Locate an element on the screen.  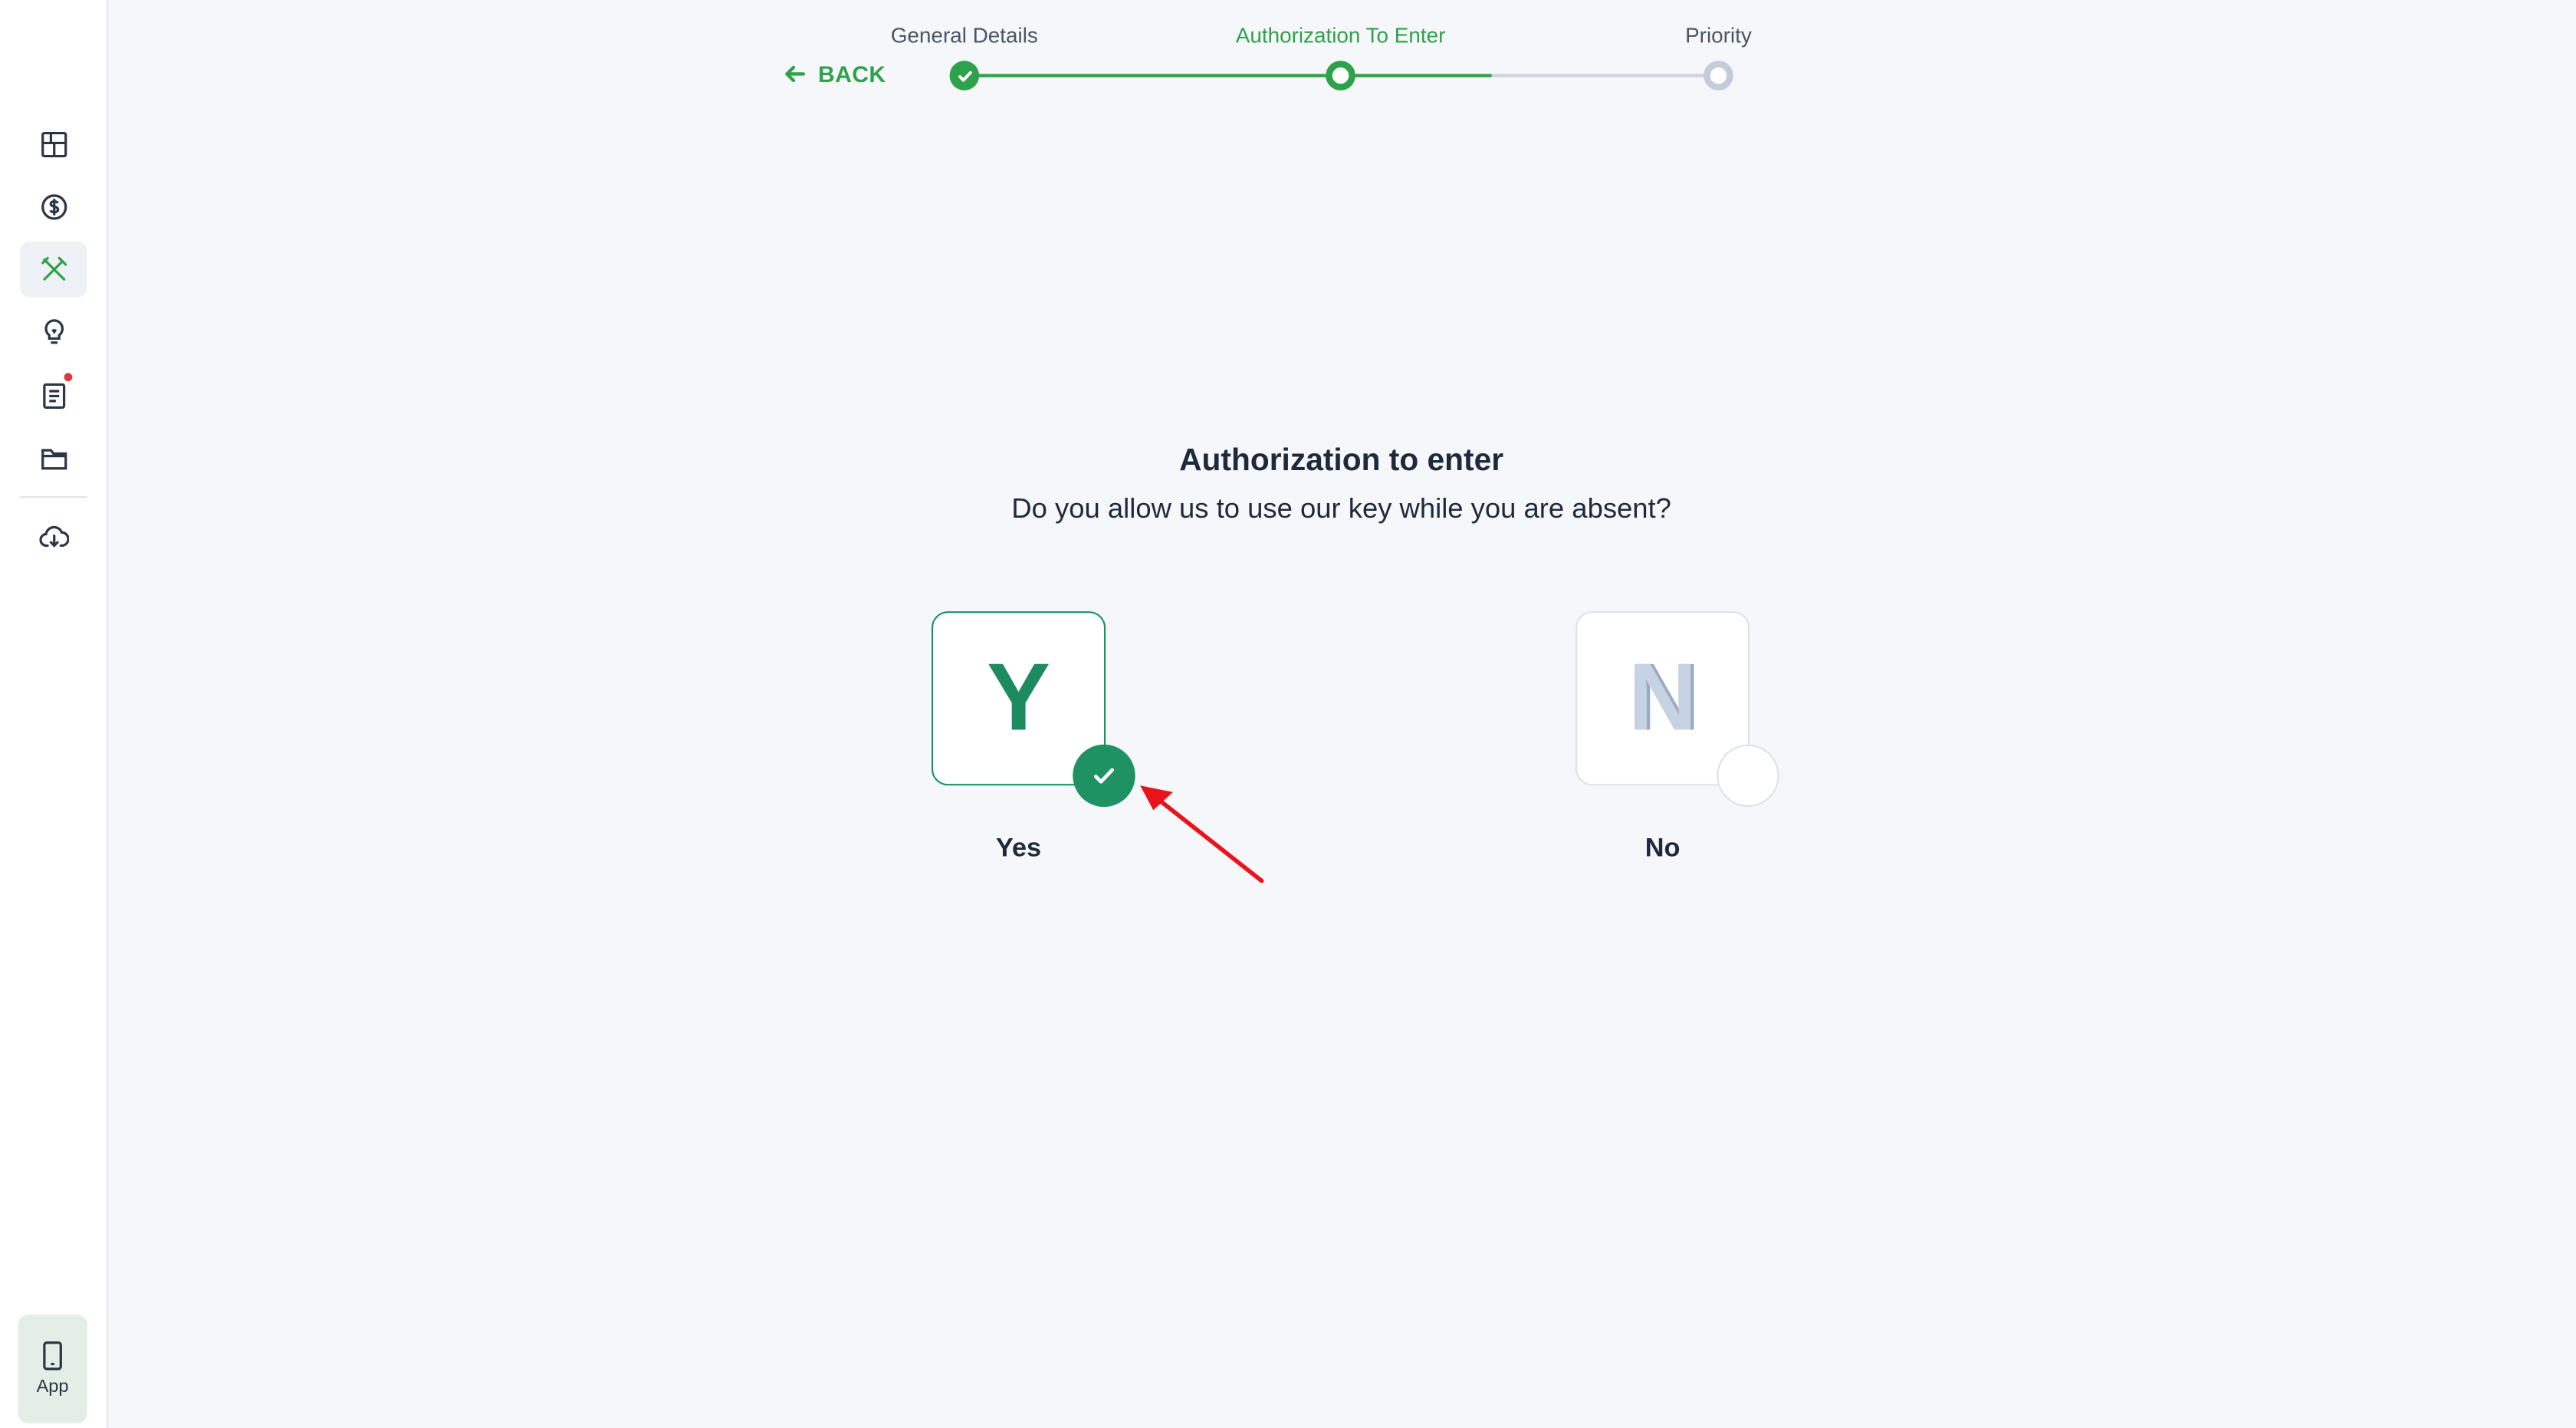
document-list-icon is located at coordinates (53, 396).